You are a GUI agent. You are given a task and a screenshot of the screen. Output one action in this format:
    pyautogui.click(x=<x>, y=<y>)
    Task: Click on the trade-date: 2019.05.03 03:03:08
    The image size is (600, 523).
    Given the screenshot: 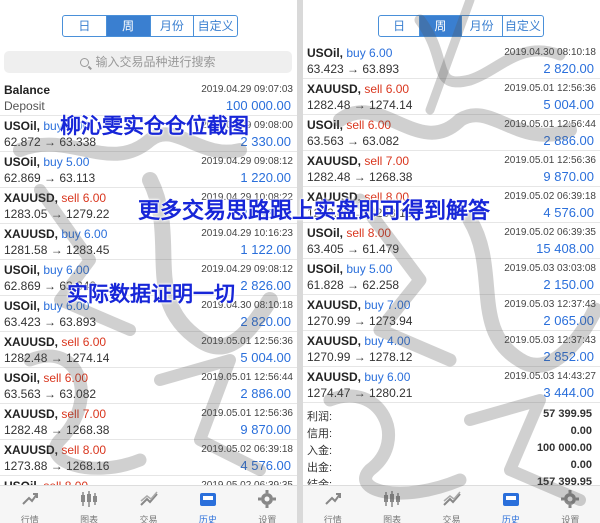 What is the action you would take?
    pyautogui.click(x=550, y=268)
    